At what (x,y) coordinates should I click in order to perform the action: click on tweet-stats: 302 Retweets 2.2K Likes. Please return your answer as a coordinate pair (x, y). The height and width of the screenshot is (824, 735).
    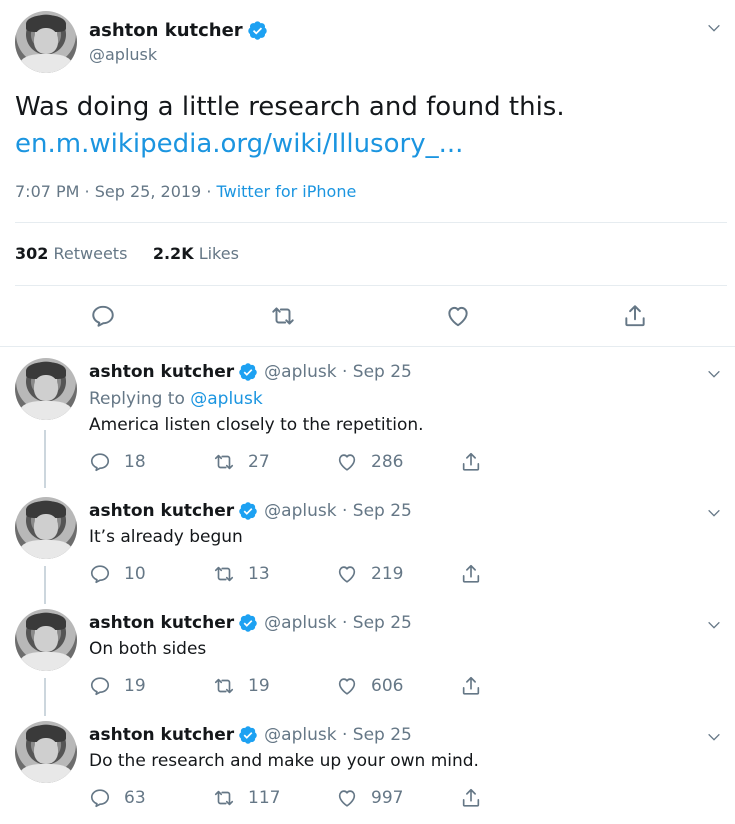
    Looking at the image, I should click on (127, 254).